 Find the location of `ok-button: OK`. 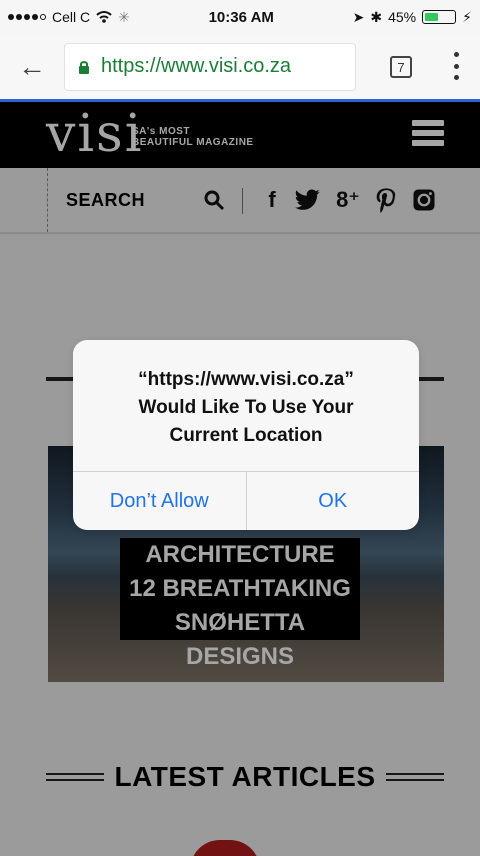

ok-button: OK is located at coordinates (333, 501).